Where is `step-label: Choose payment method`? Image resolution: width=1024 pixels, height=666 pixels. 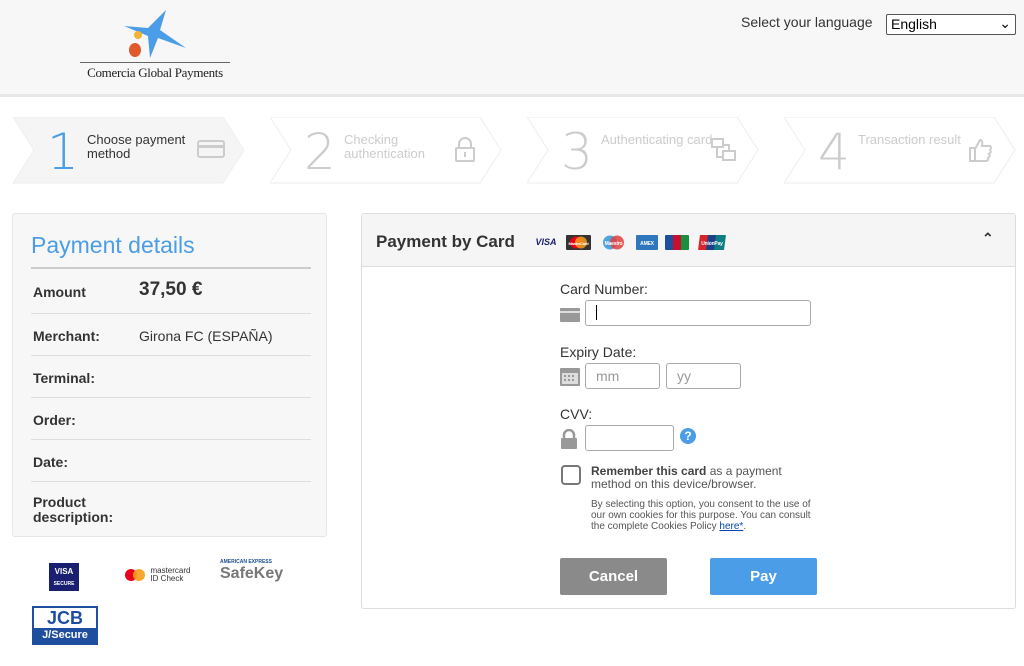 step-label: Choose payment method is located at coordinates (136, 146).